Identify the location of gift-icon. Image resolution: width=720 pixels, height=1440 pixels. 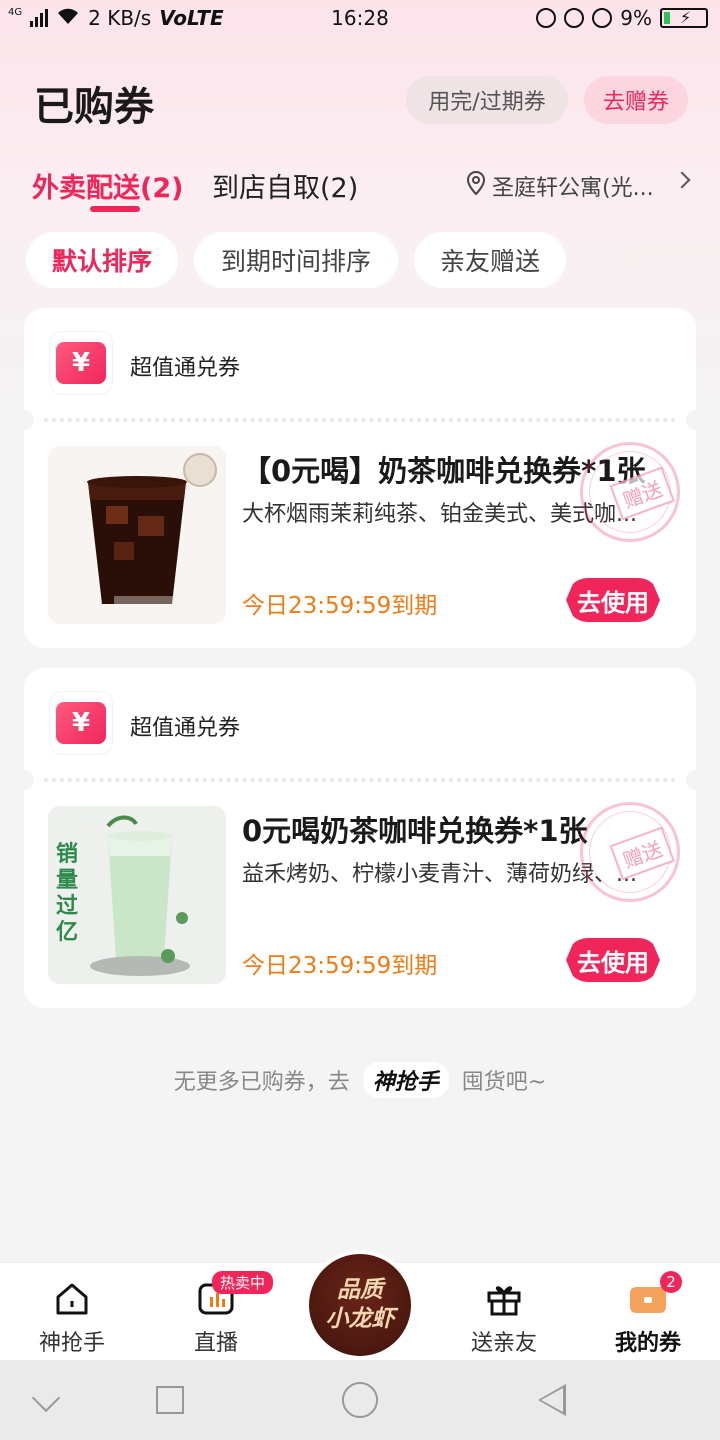
(504, 1301).